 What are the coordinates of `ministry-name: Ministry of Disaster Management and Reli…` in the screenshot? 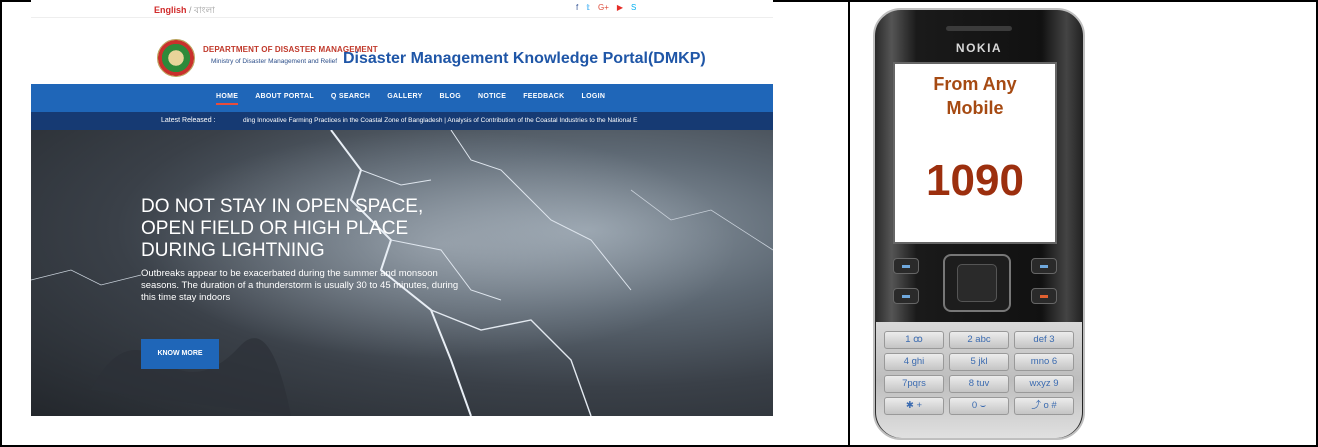 It's located at (274, 61).